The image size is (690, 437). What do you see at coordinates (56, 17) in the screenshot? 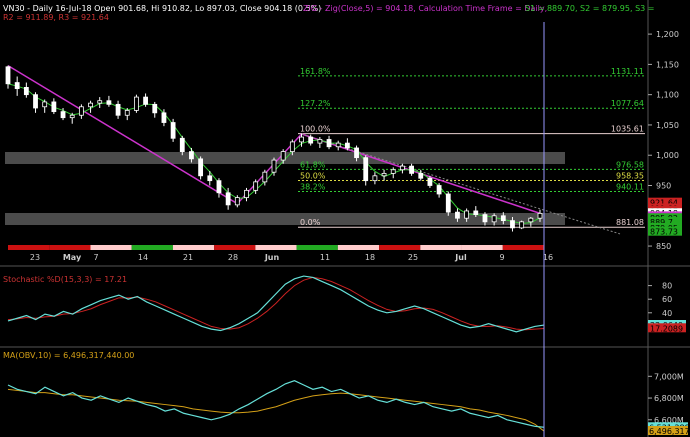
I see `header-resistance-info: R2 = 911.89, R3 = 921.64` at bounding box center [56, 17].